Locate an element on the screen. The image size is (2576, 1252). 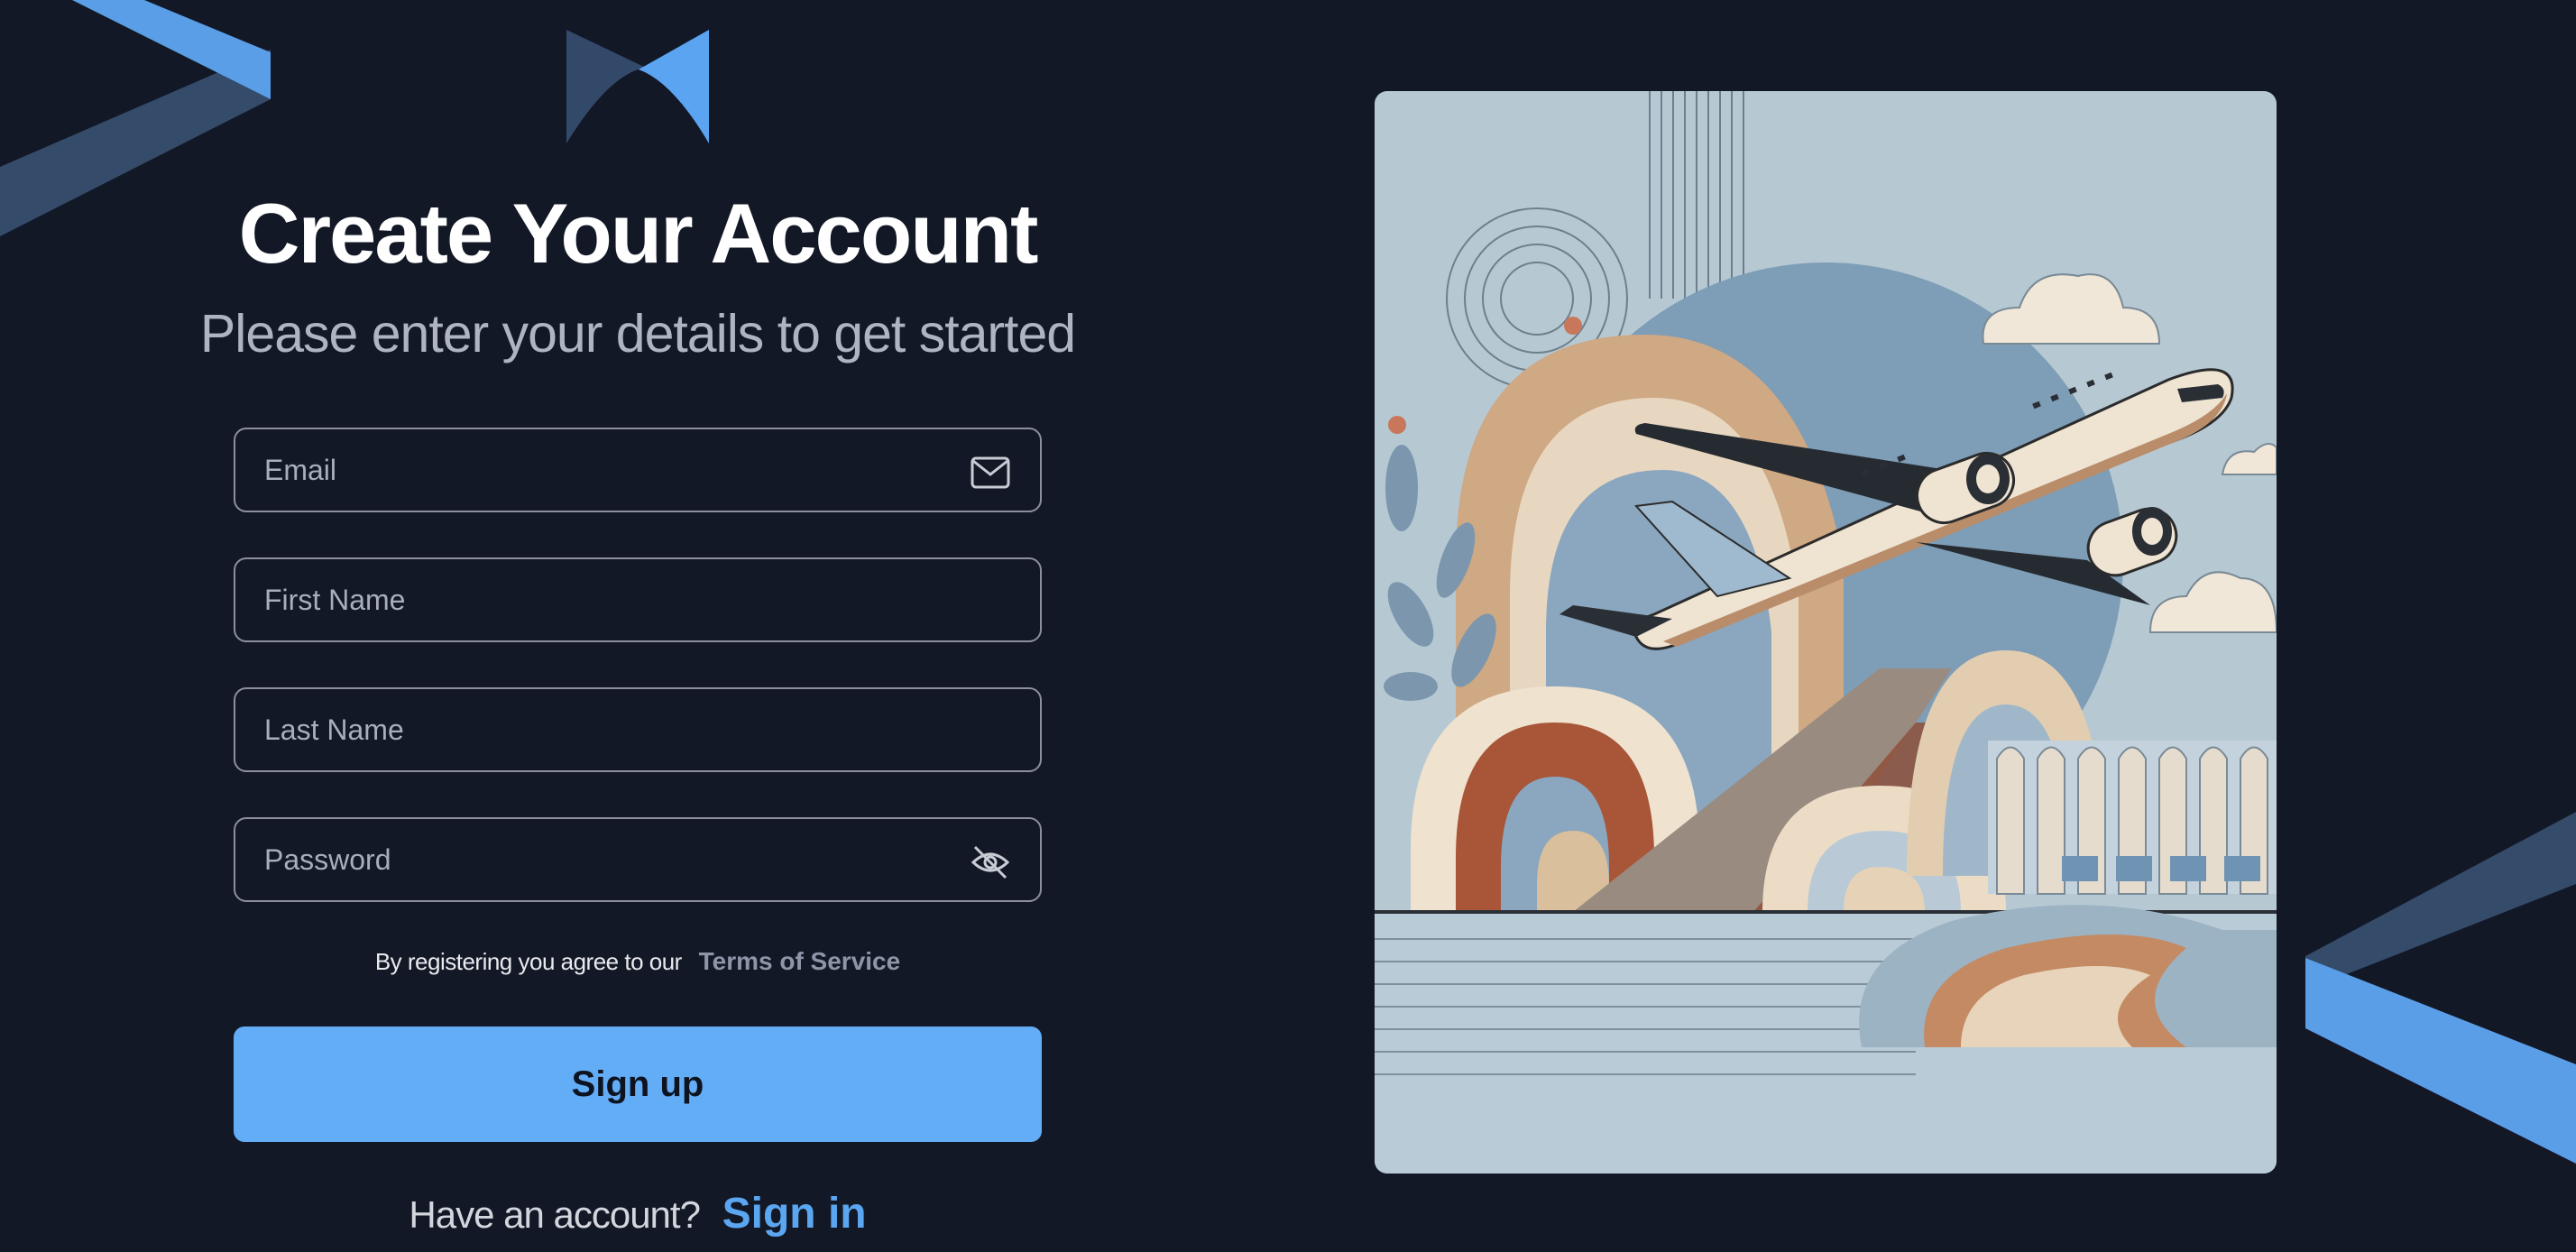
email-input is located at coordinates (638, 470).